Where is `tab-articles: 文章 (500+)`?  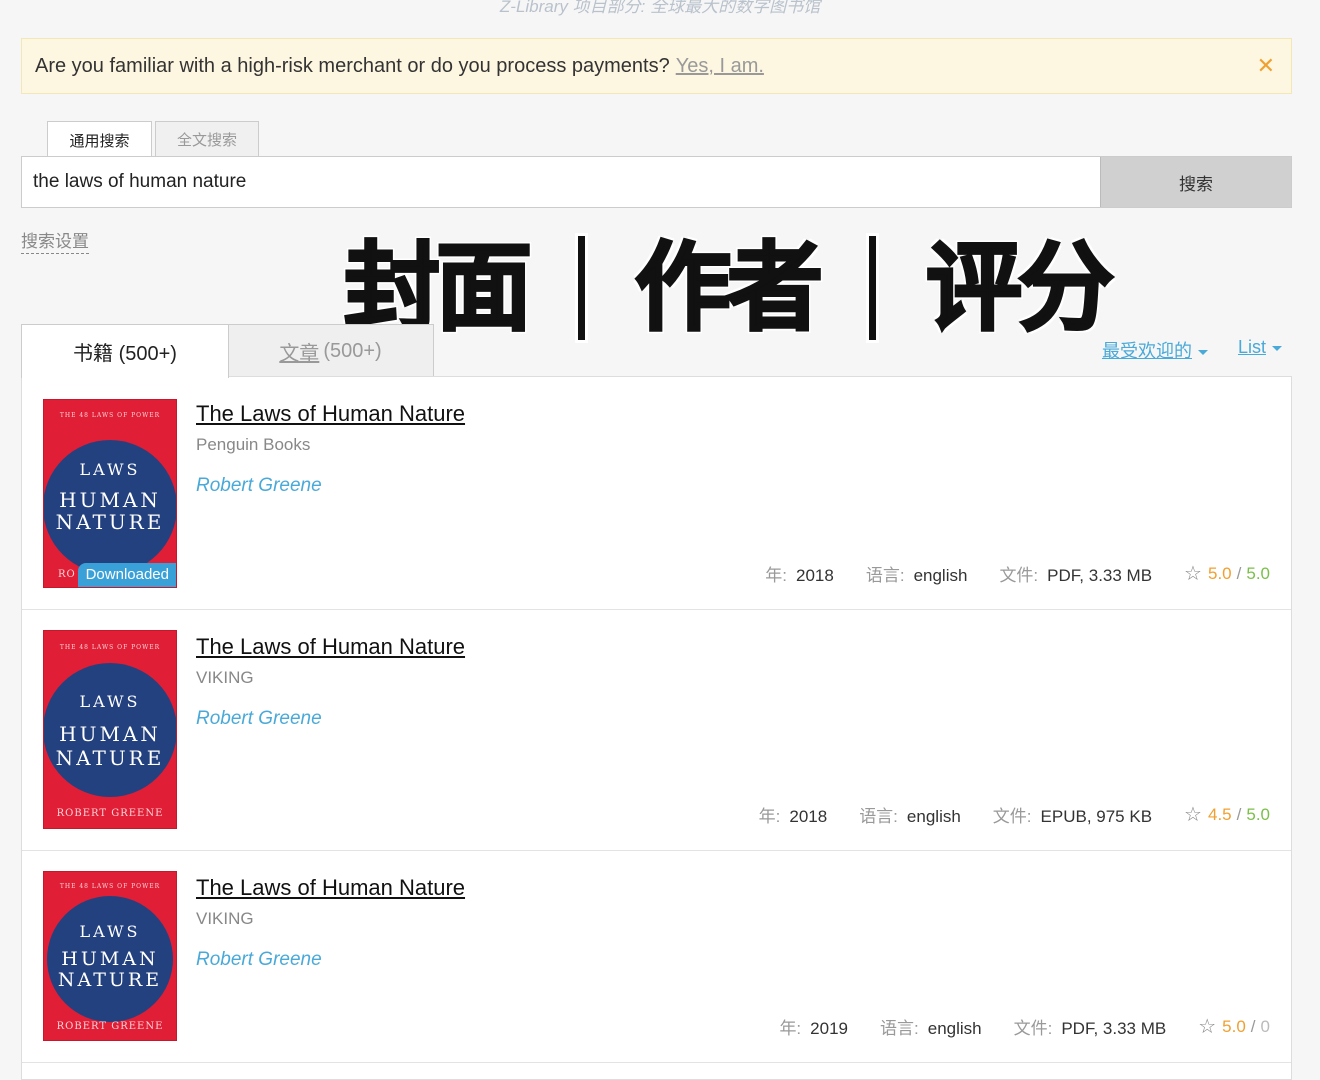 tab-articles: 文章 (500+) is located at coordinates (330, 350).